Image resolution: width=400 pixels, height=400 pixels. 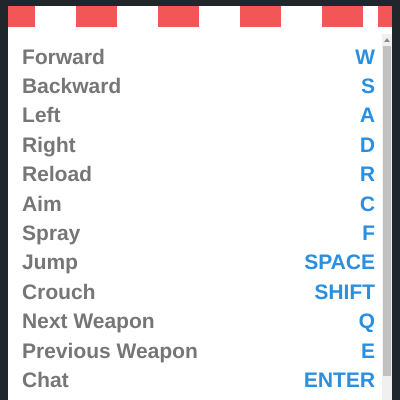 What do you see at coordinates (42, 204) in the screenshot?
I see `action-label: Aim` at bounding box center [42, 204].